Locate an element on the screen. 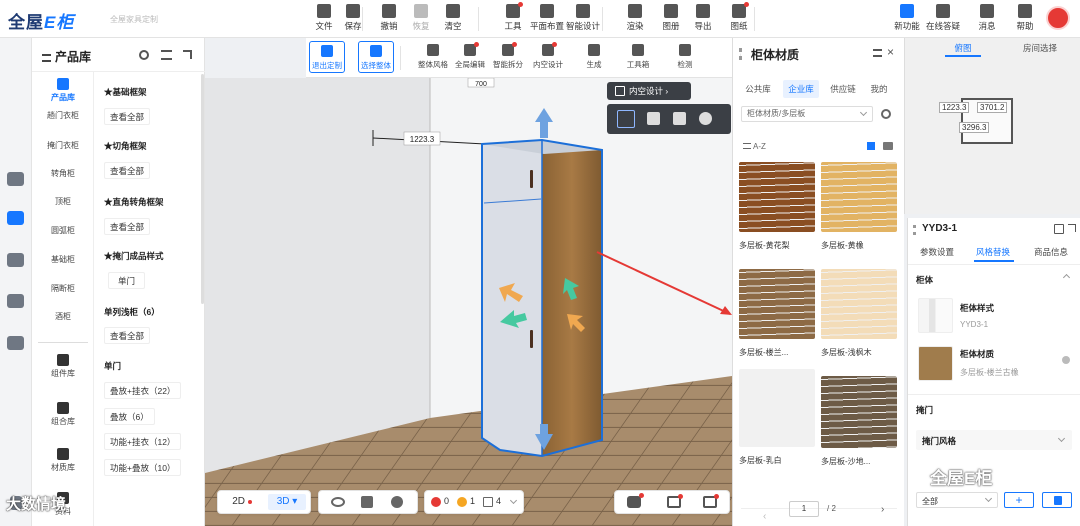 Image resolution: width=1080 pixels, height=526 pixels. toolbar-lightning-button: 智能设计 is located at coordinates (583, 18).